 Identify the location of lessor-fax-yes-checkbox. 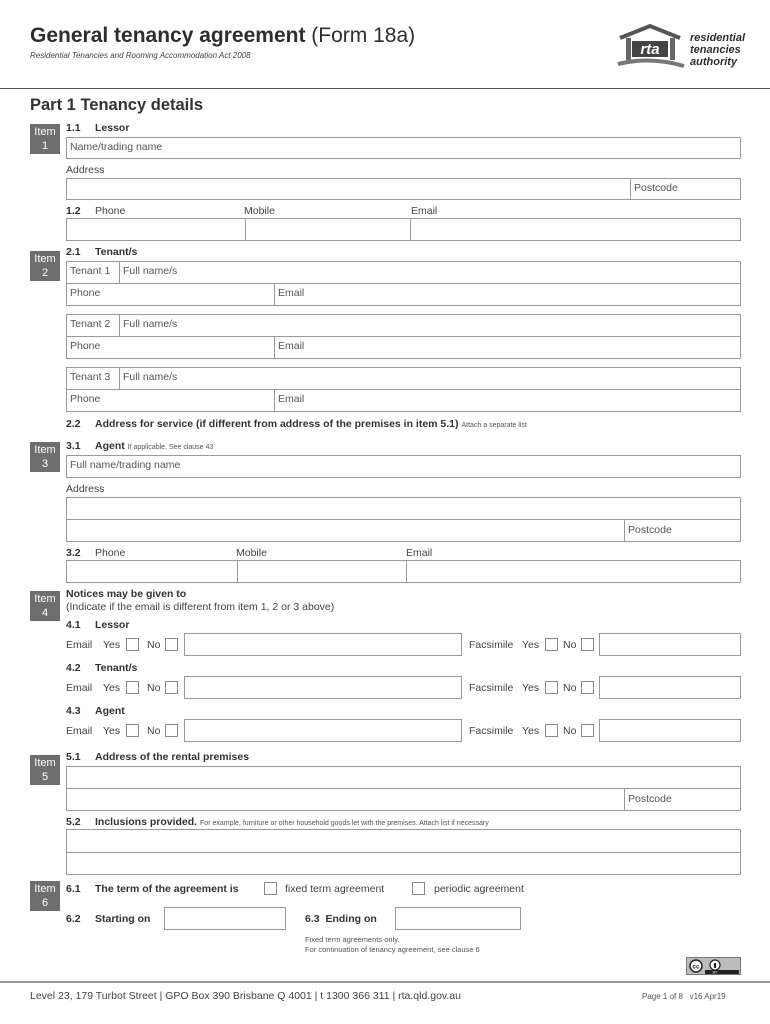
(551, 644).